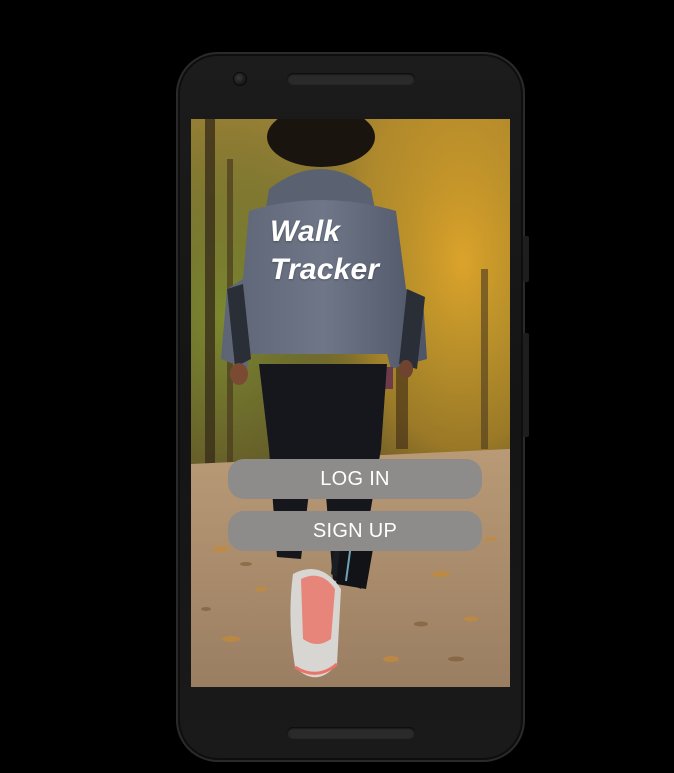  Describe the element at coordinates (526, 385) in the screenshot. I see `volume-button` at that location.